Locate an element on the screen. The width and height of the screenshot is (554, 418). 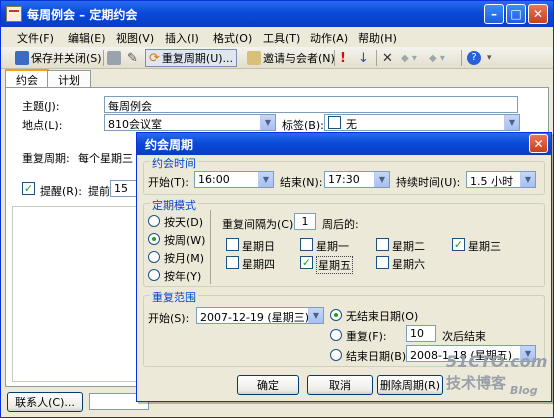
interval-suffix: 周后的: is located at coordinates (340, 224).